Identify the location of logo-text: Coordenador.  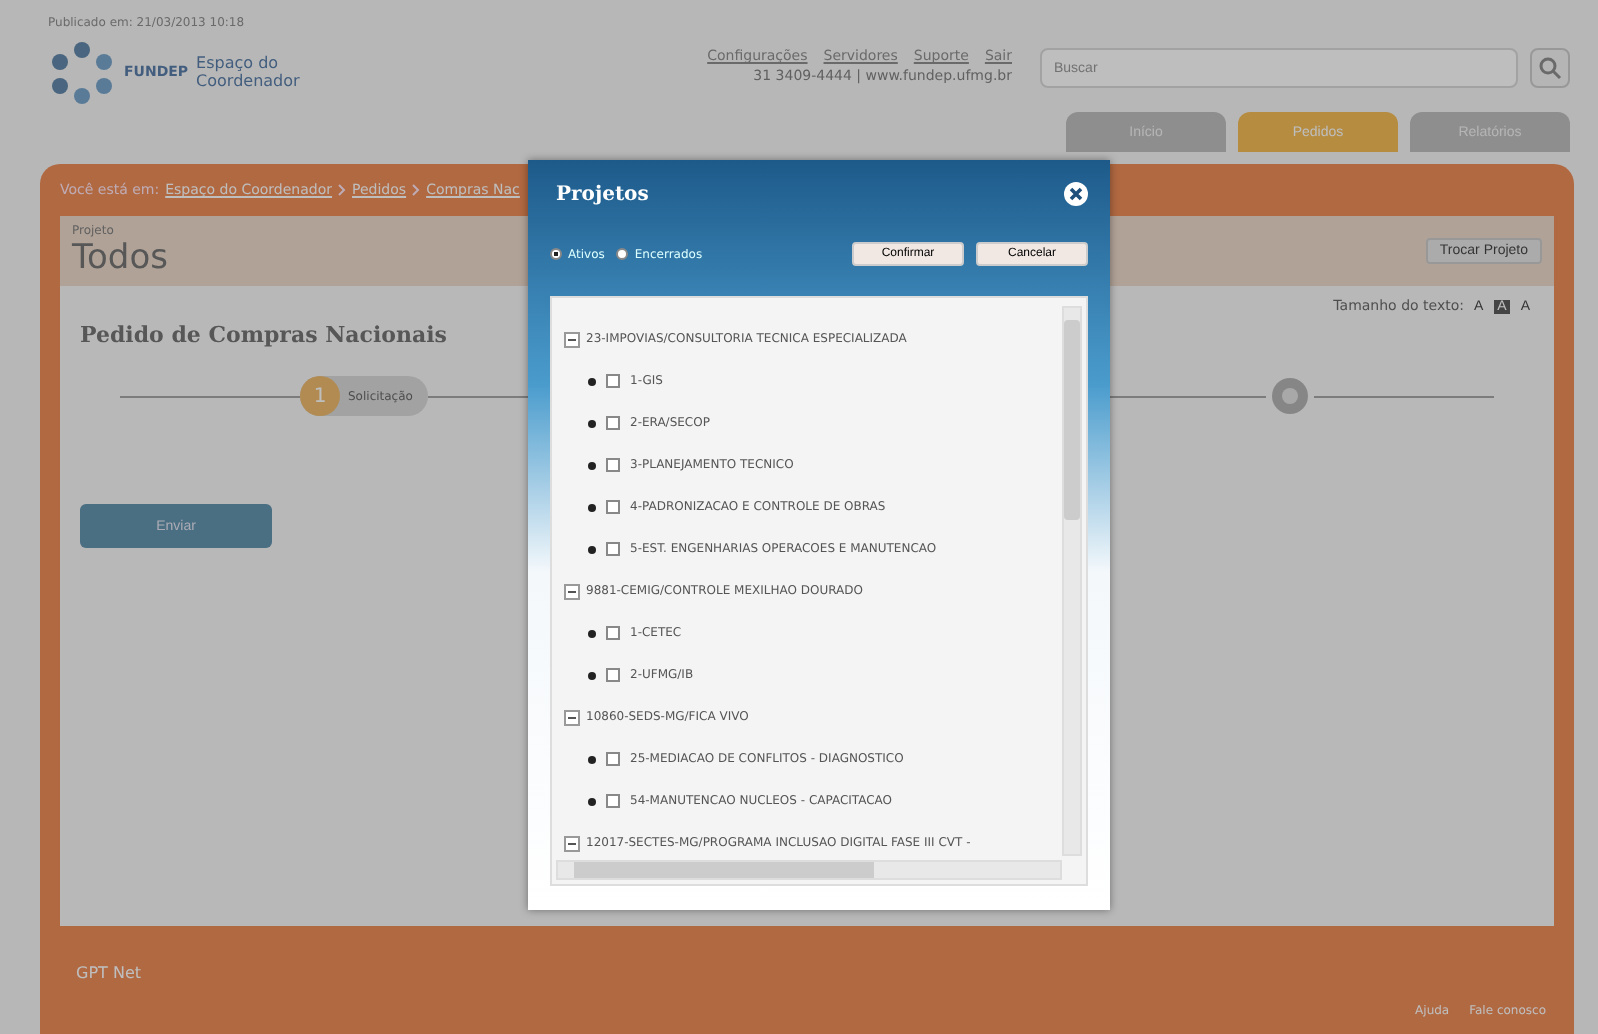
(248, 81).